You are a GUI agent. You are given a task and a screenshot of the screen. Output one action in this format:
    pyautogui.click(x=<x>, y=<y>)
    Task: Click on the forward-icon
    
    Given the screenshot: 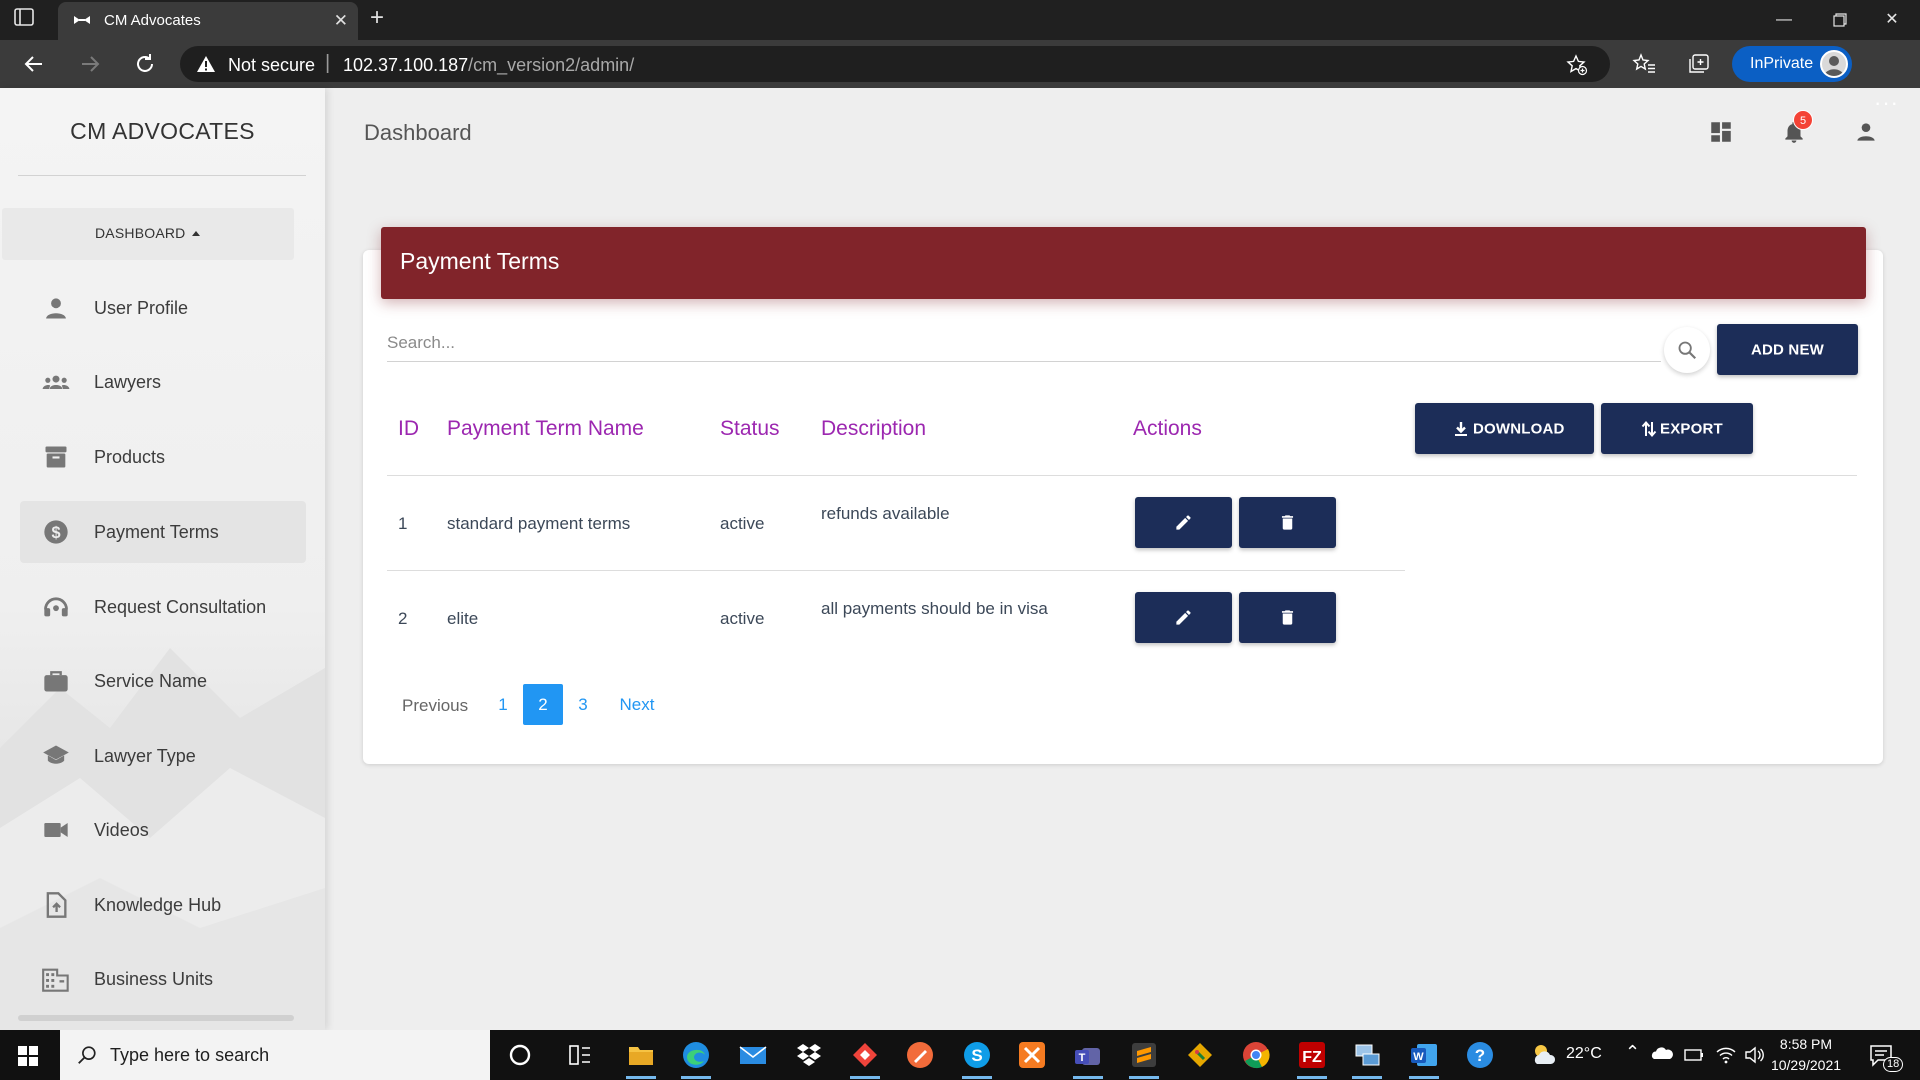 What is the action you would take?
    pyautogui.click(x=90, y=64)
    